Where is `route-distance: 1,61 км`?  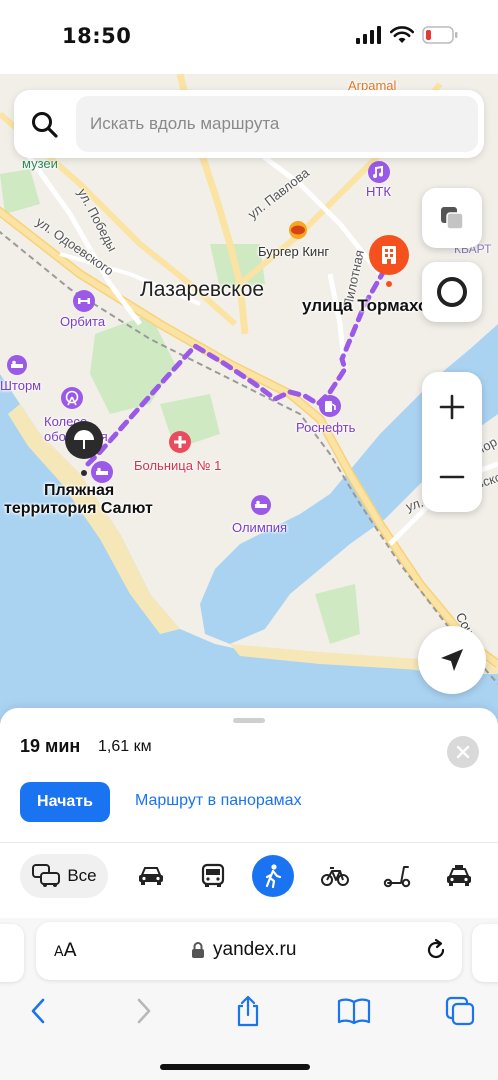 route-distance: 1,61 км is located at coordinates (125, 746).